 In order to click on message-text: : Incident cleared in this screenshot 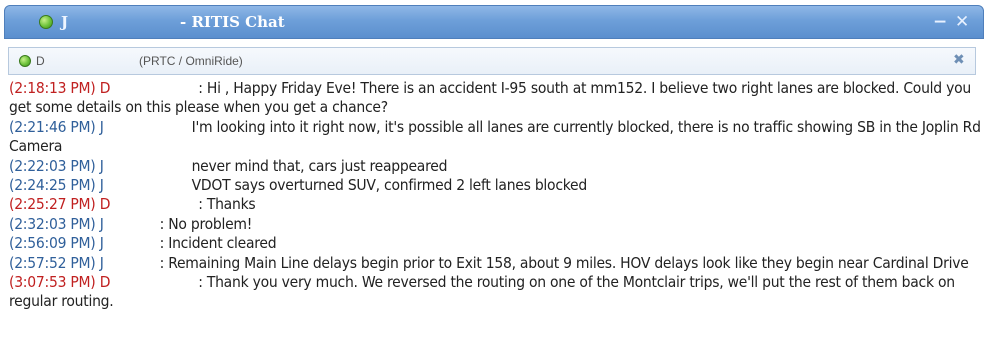, I will do `click(218, 243)`.